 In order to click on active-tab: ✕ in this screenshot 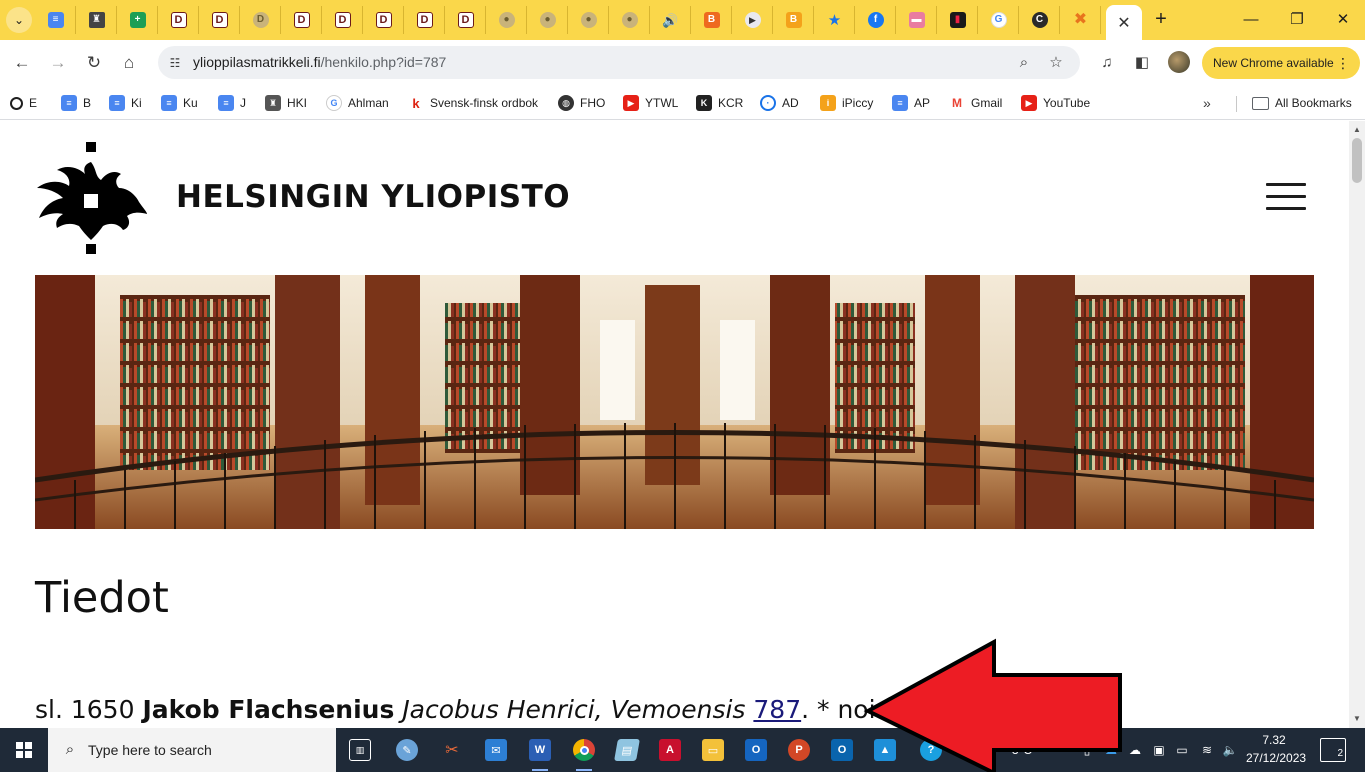, I will do `click(1124, 22)`.